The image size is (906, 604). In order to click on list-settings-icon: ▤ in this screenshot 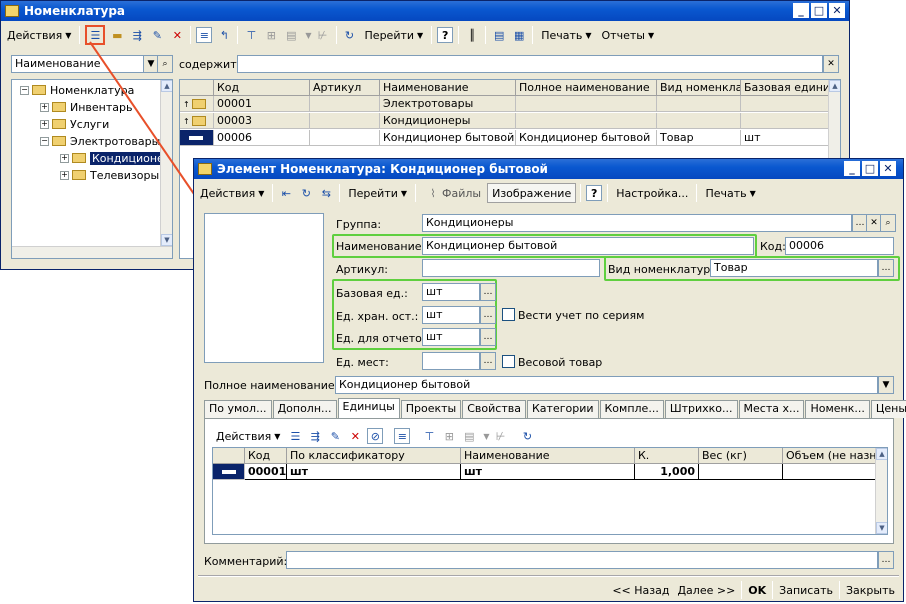, I will do `click(499, 35)`.